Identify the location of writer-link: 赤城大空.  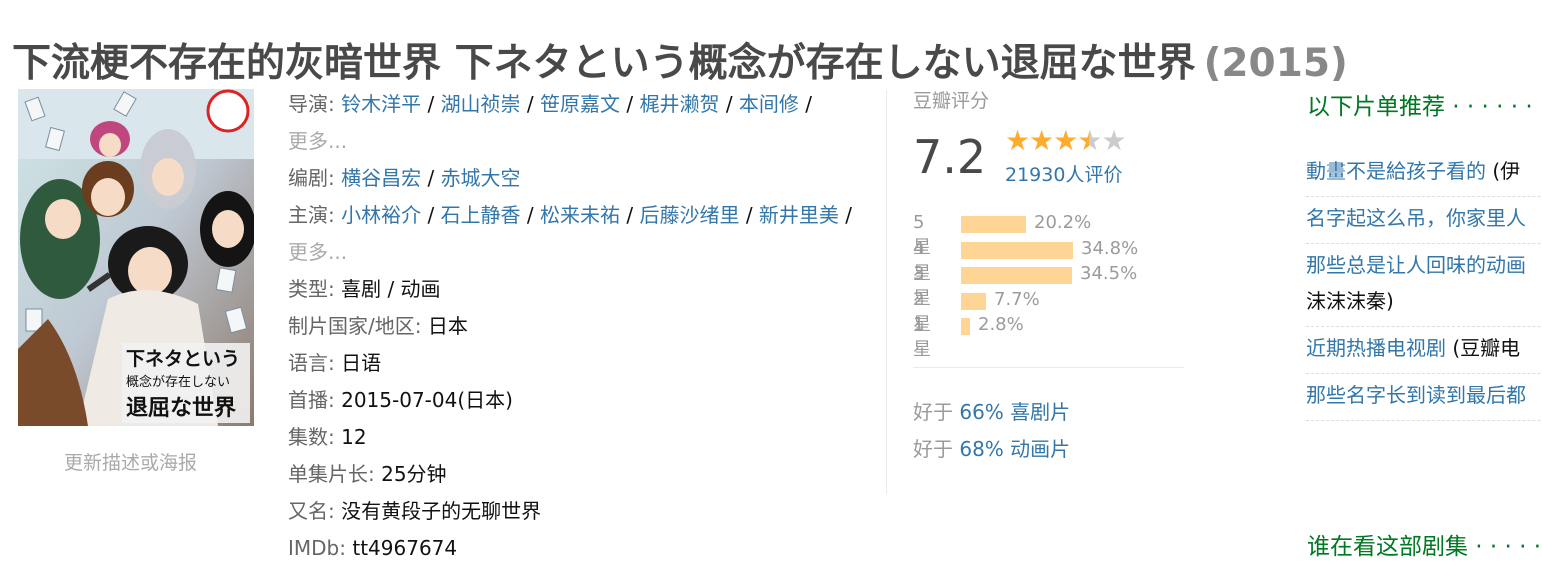
(481, 178).